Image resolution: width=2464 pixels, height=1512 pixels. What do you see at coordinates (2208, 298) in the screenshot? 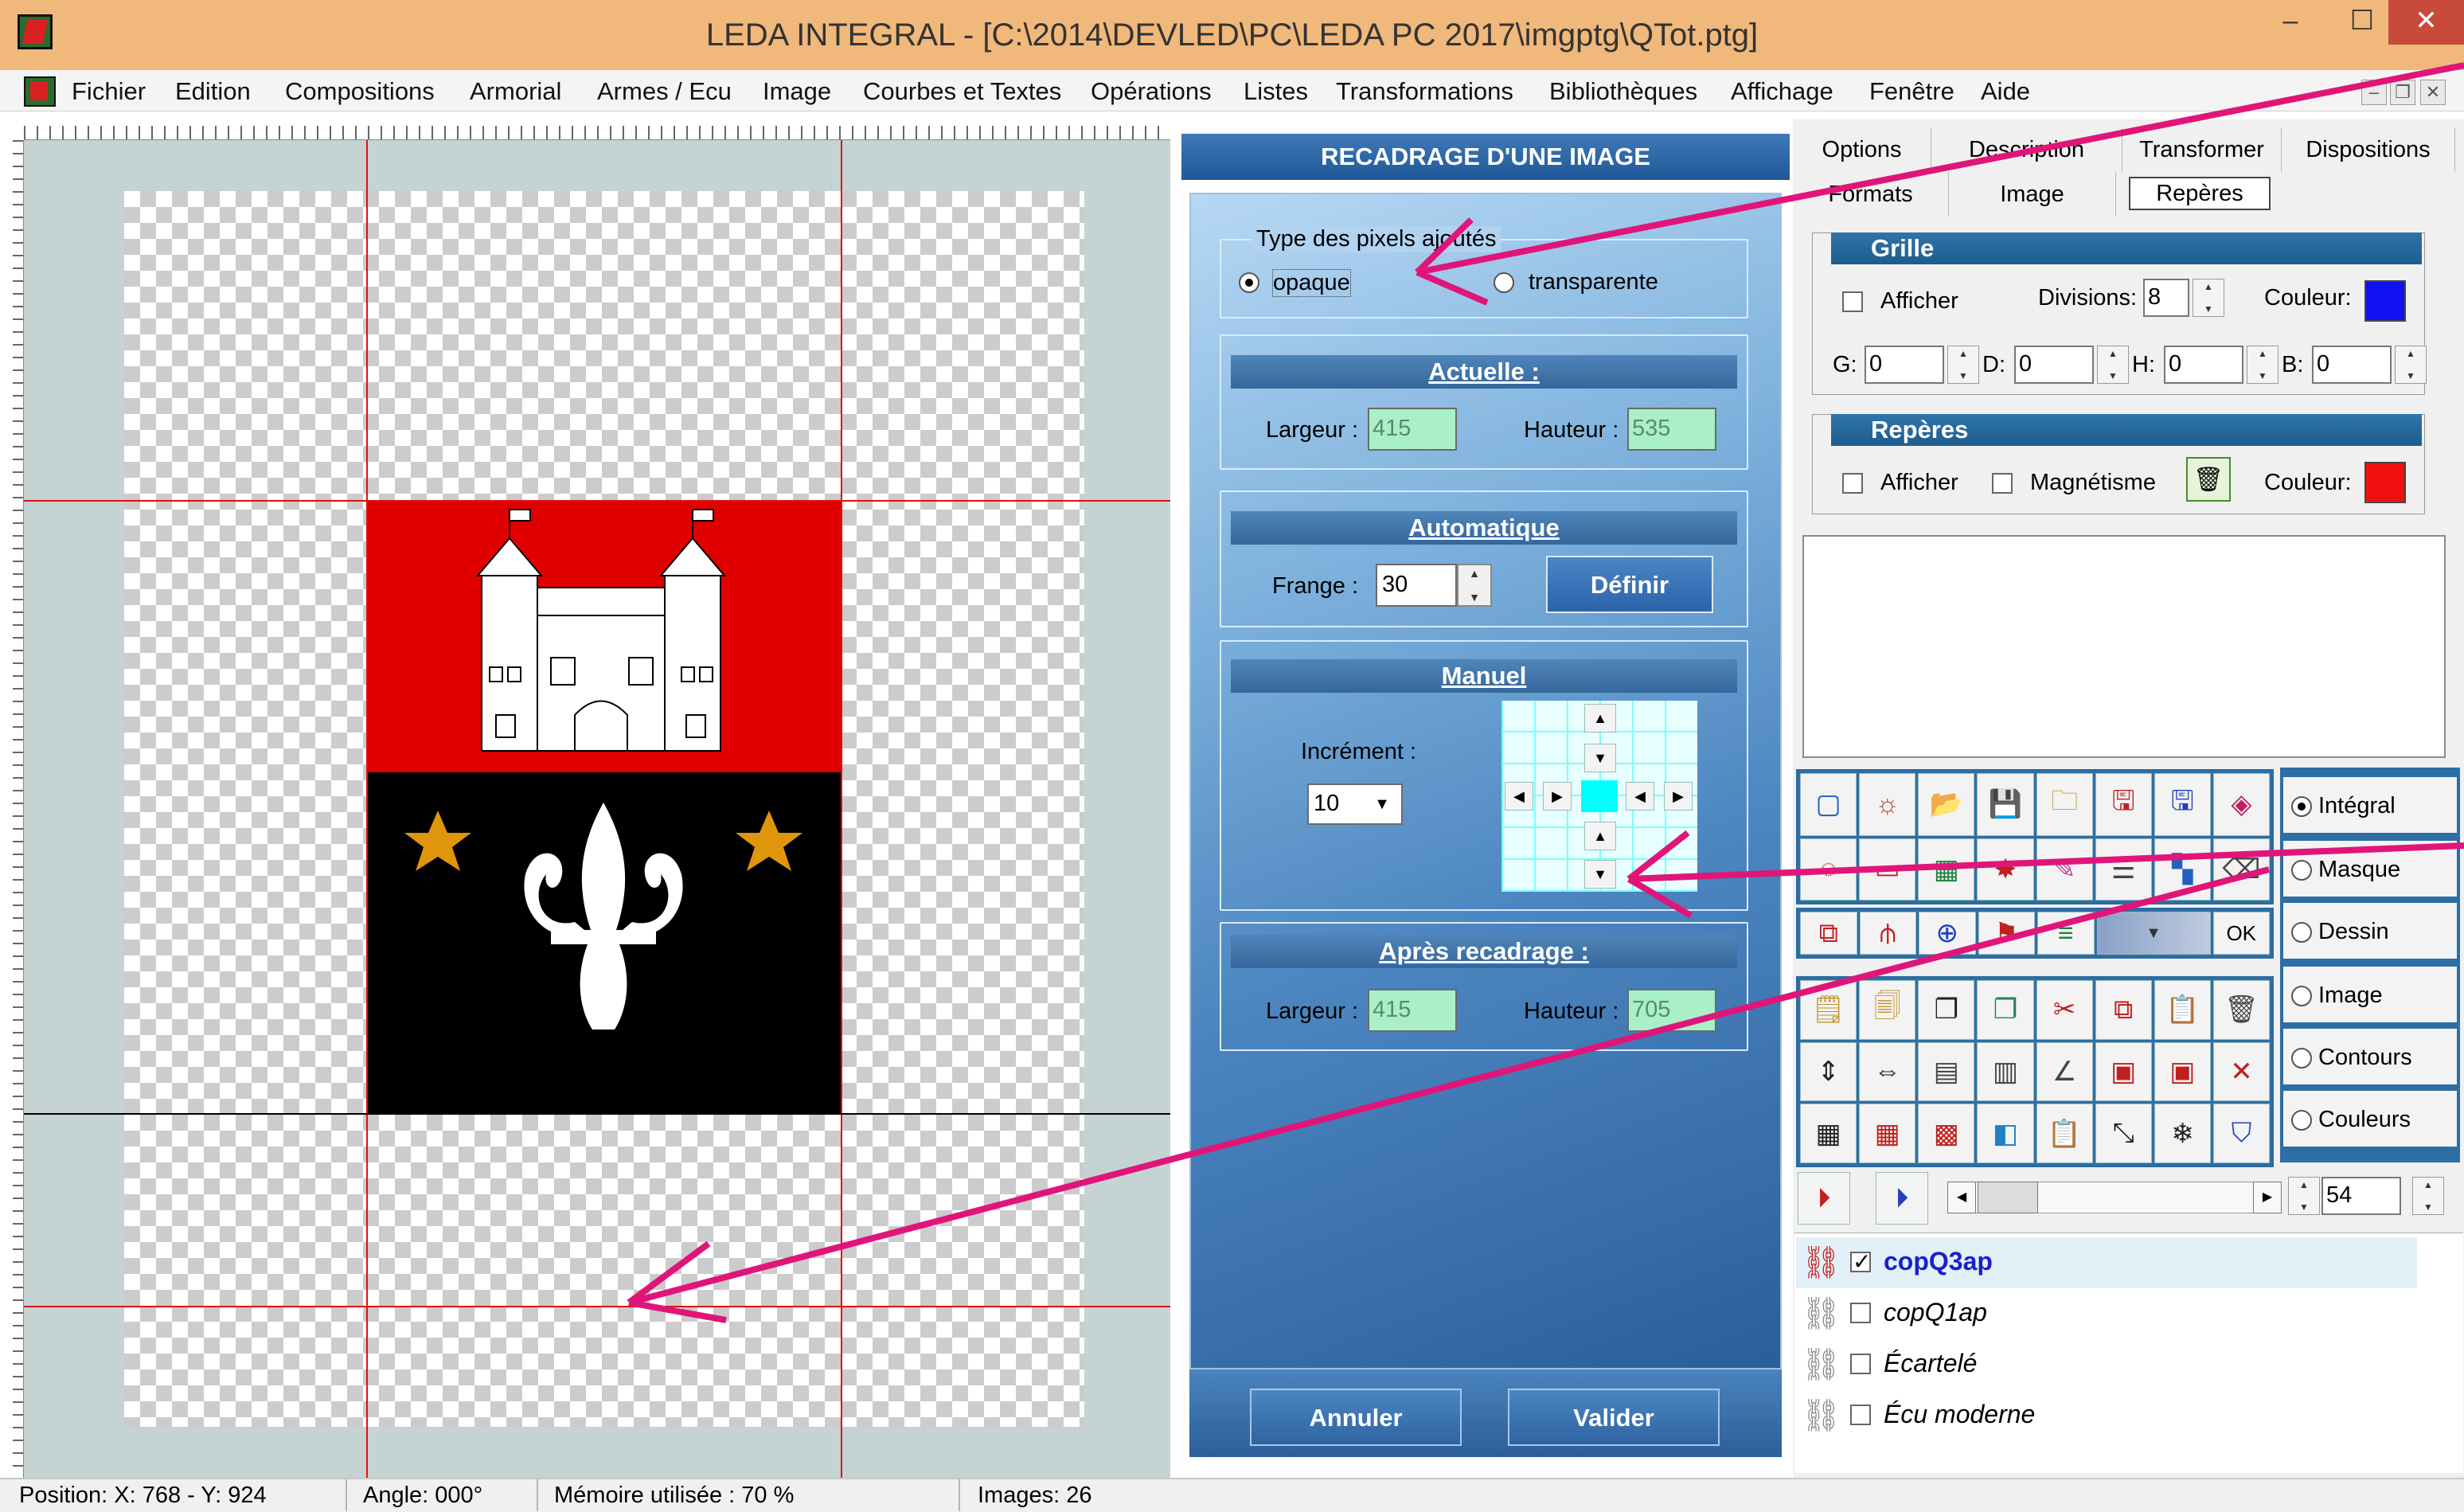
I see `divisions-spinner` at bounding box center [2208, 298].